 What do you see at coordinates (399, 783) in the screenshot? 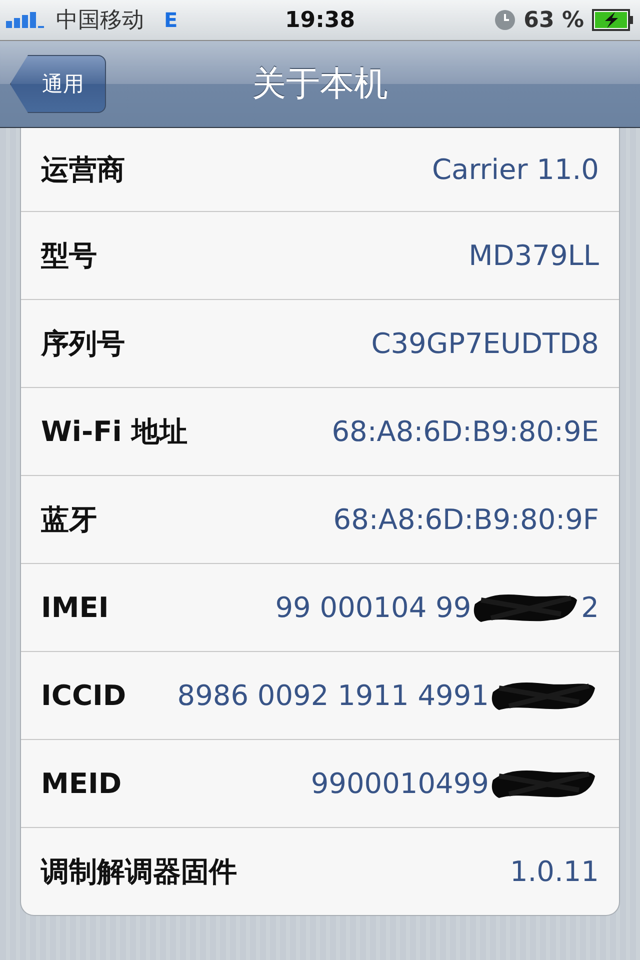
I see `row-value: 9900010499` at bounding box center [399, 783].